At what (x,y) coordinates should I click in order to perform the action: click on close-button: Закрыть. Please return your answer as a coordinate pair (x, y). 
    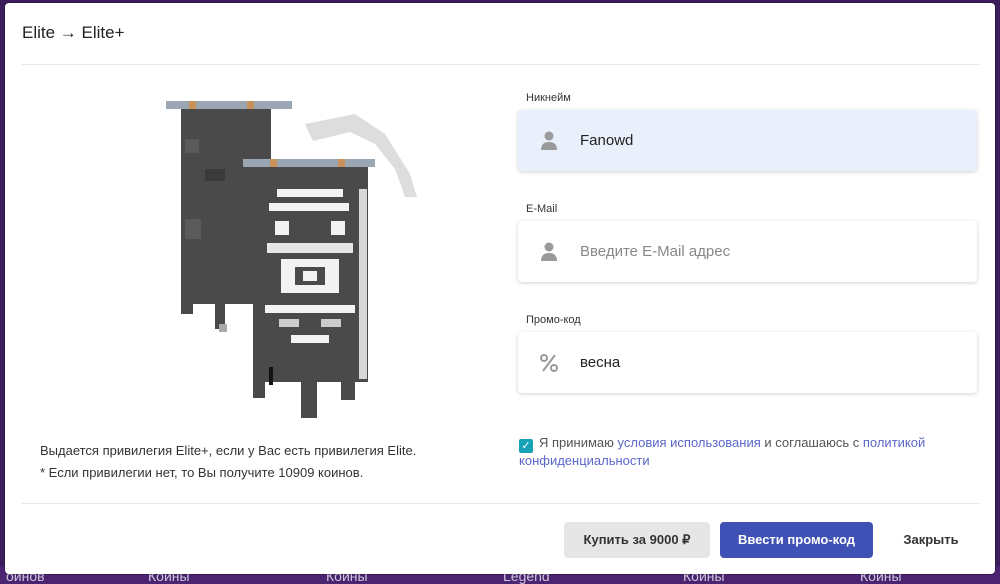
    Looking at the image, I should click on (931, 540).